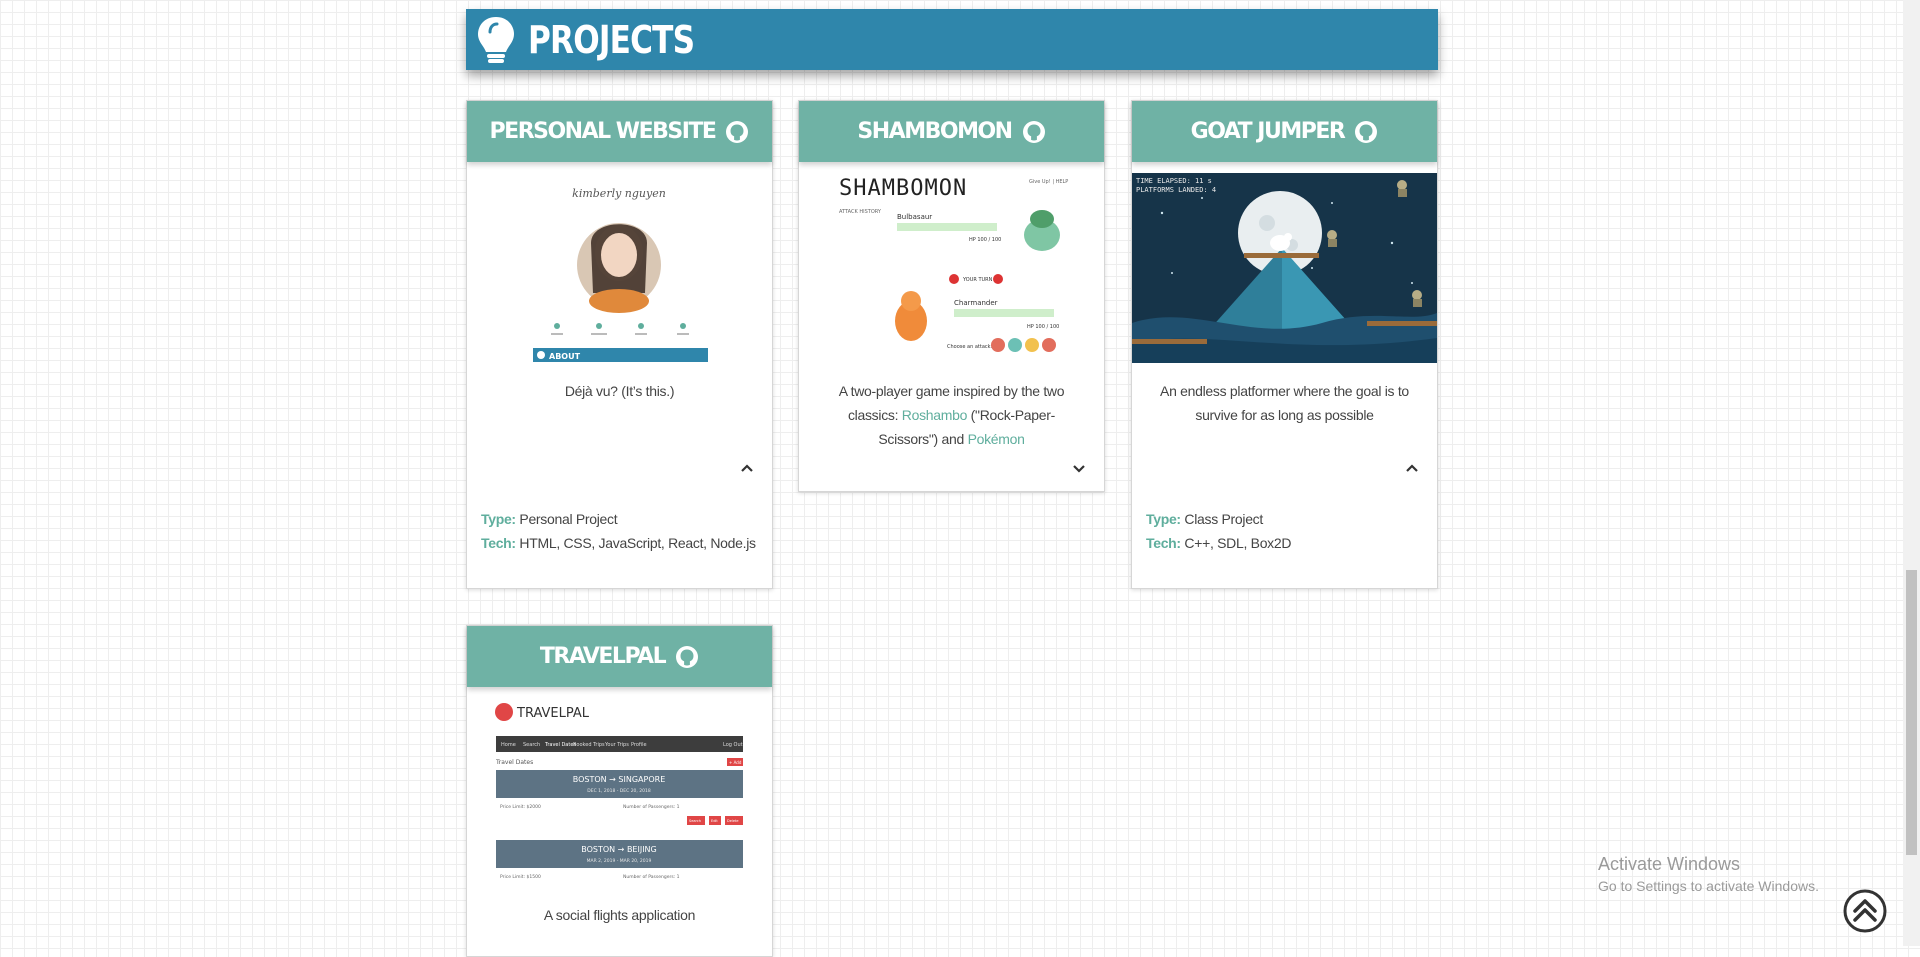 The height and width of the screenshot is (957, 1920). Describe the element at coordinates (616, 745) in the screenshot. I see `preview-nav-item: Your Trips` at that location.